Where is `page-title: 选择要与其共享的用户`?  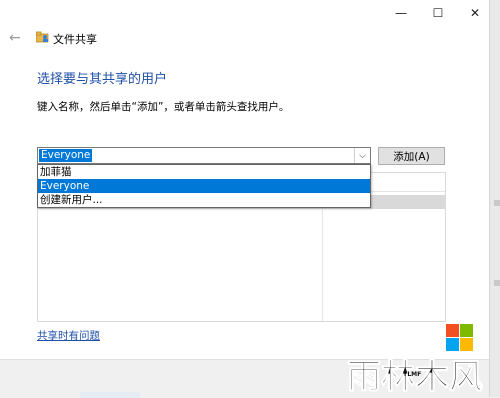
page-title: 选择要与其共享的用户 is located at coordinates (102, 79).